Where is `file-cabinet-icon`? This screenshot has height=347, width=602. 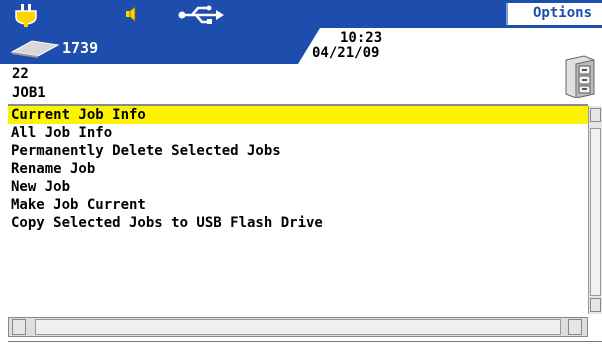 file-cabinet-icon is located at coordinates (580, 76).